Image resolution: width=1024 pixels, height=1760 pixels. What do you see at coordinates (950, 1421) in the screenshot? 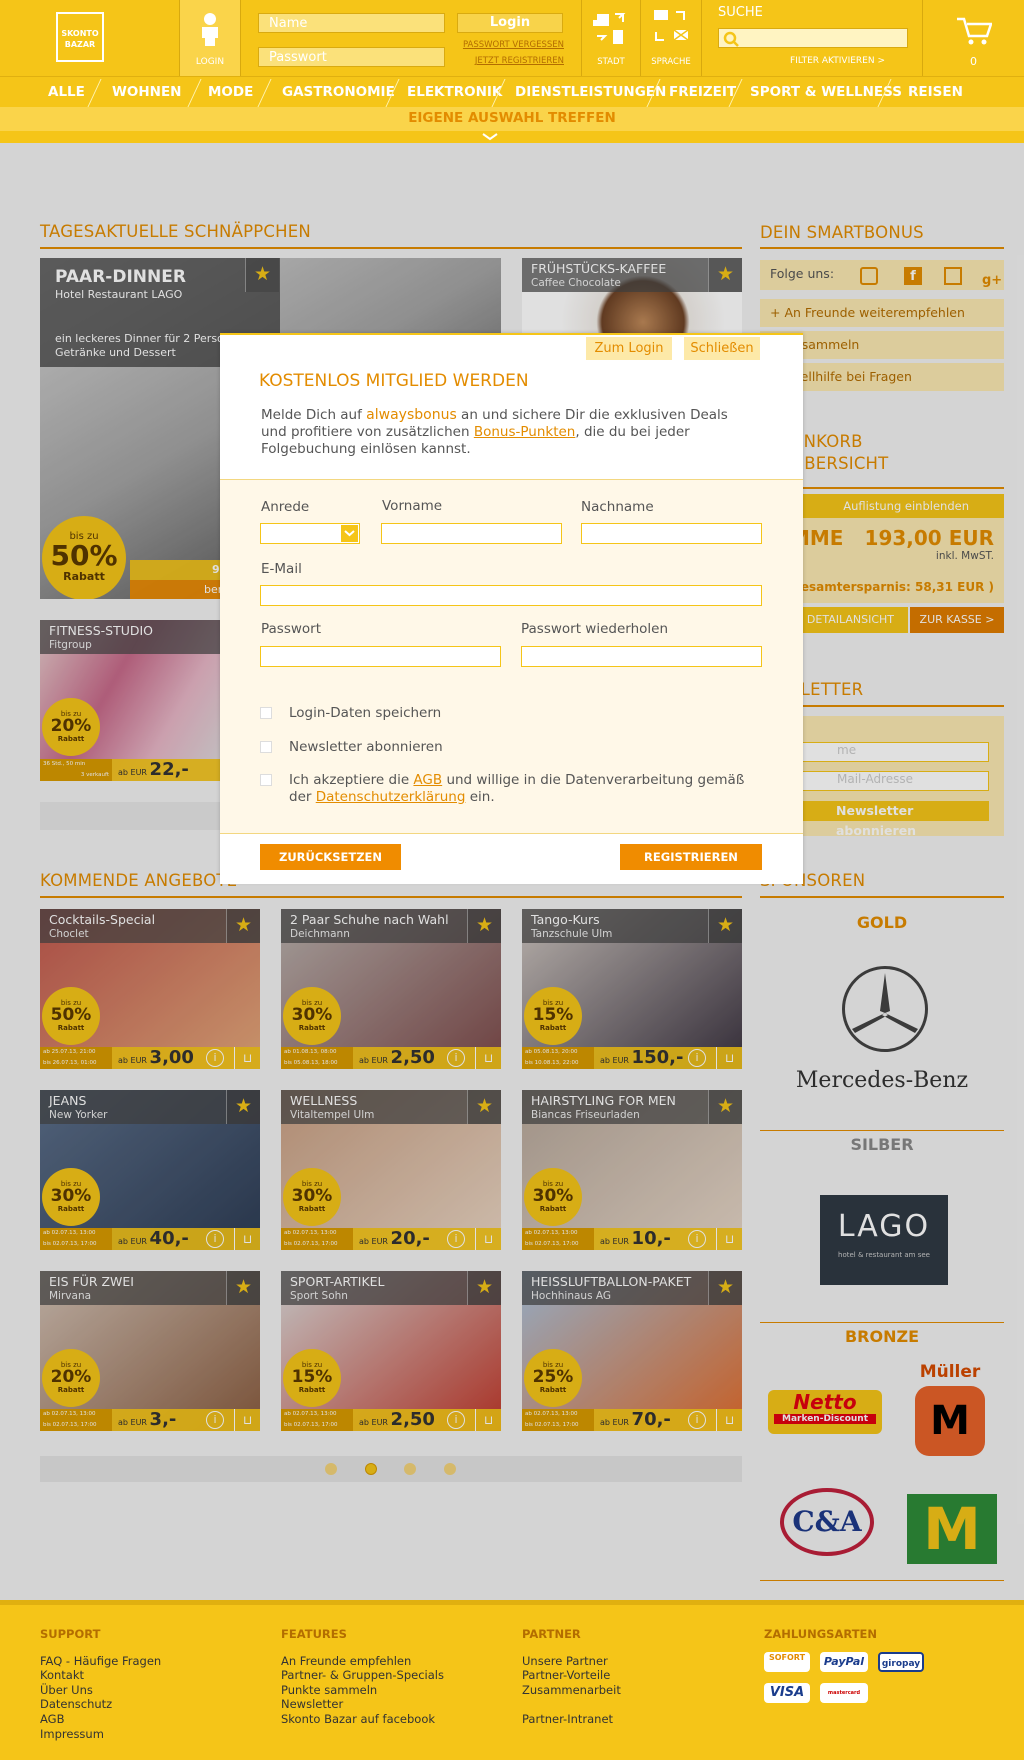
I see `mueller-logo: M` at bounding box center [950, 1421].